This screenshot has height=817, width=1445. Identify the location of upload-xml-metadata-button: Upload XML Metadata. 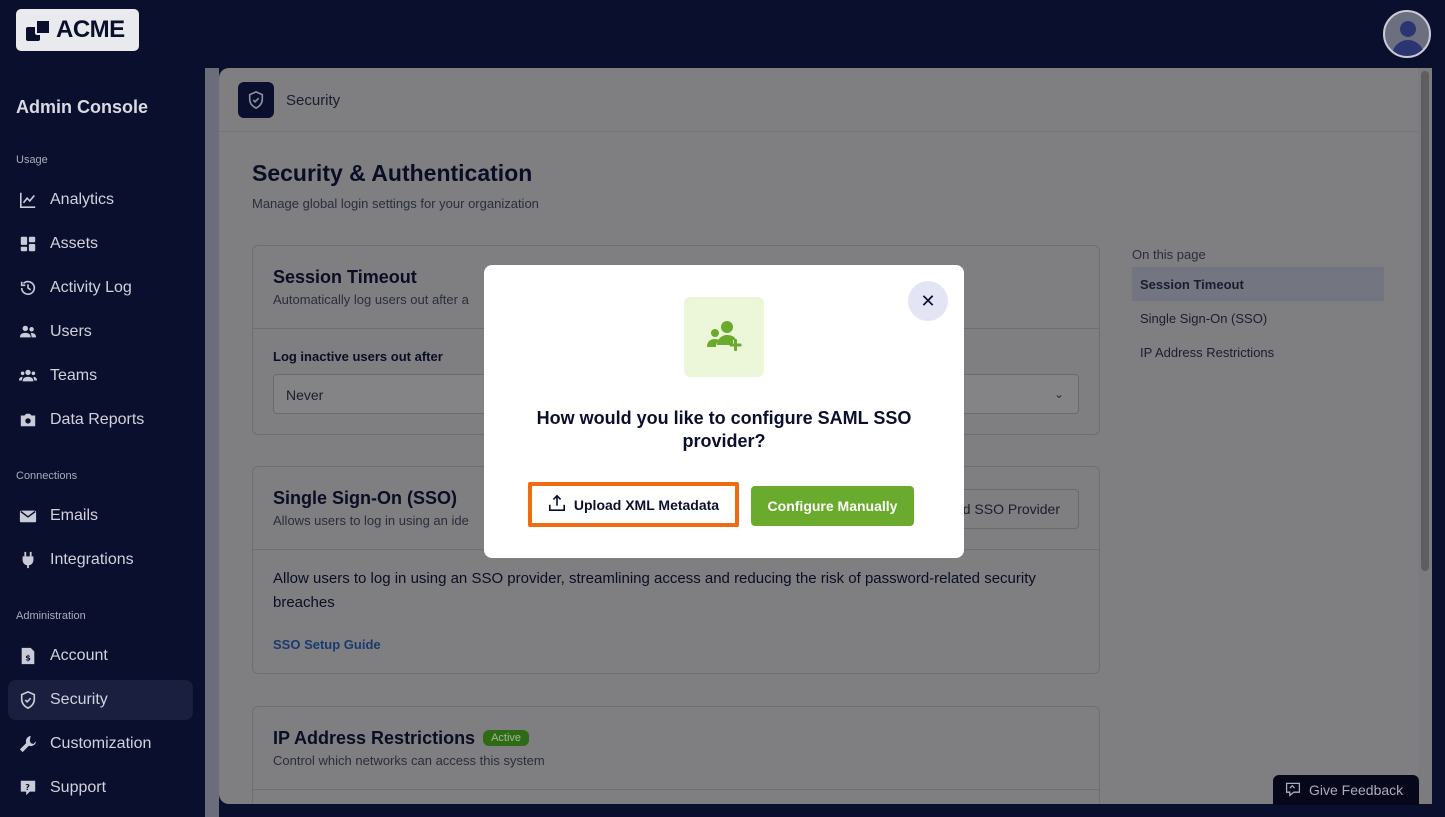
(633, 504).